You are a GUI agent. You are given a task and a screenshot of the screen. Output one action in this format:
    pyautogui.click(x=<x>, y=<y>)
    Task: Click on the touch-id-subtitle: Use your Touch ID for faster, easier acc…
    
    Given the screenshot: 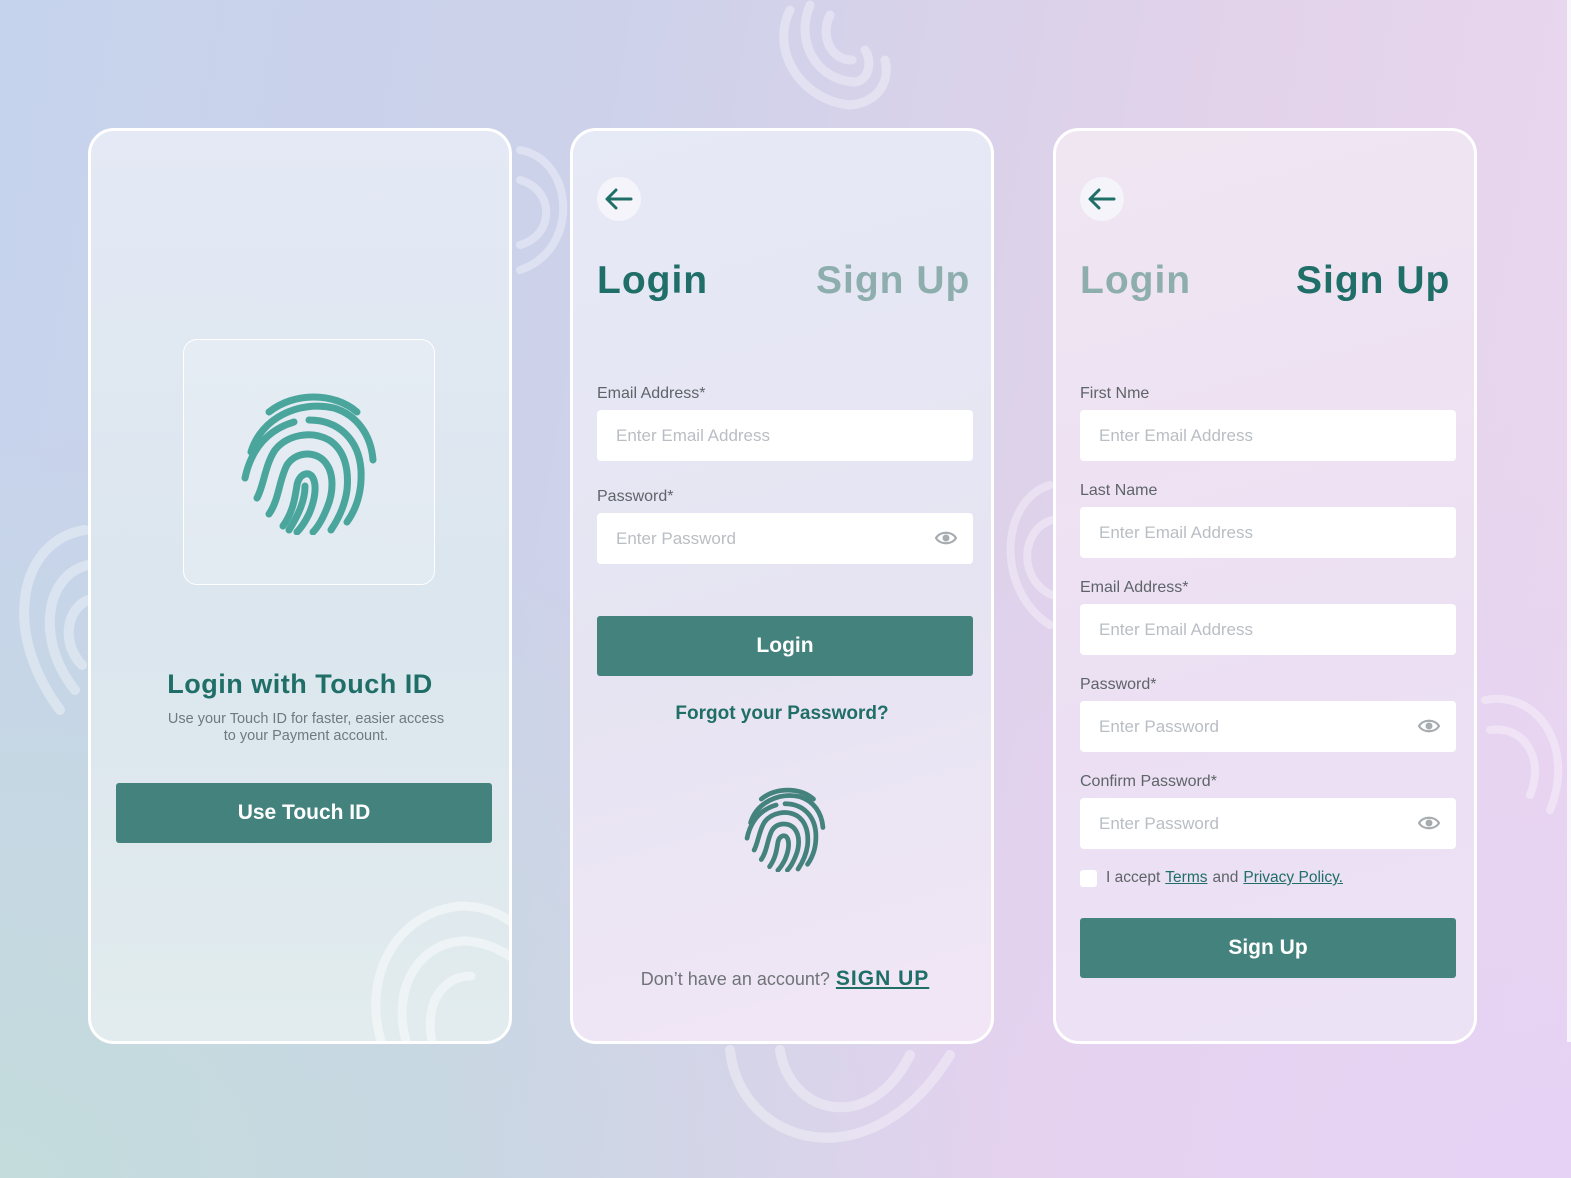 What is the action you would take?
    pyautogui.click(x=306, y=727)
    